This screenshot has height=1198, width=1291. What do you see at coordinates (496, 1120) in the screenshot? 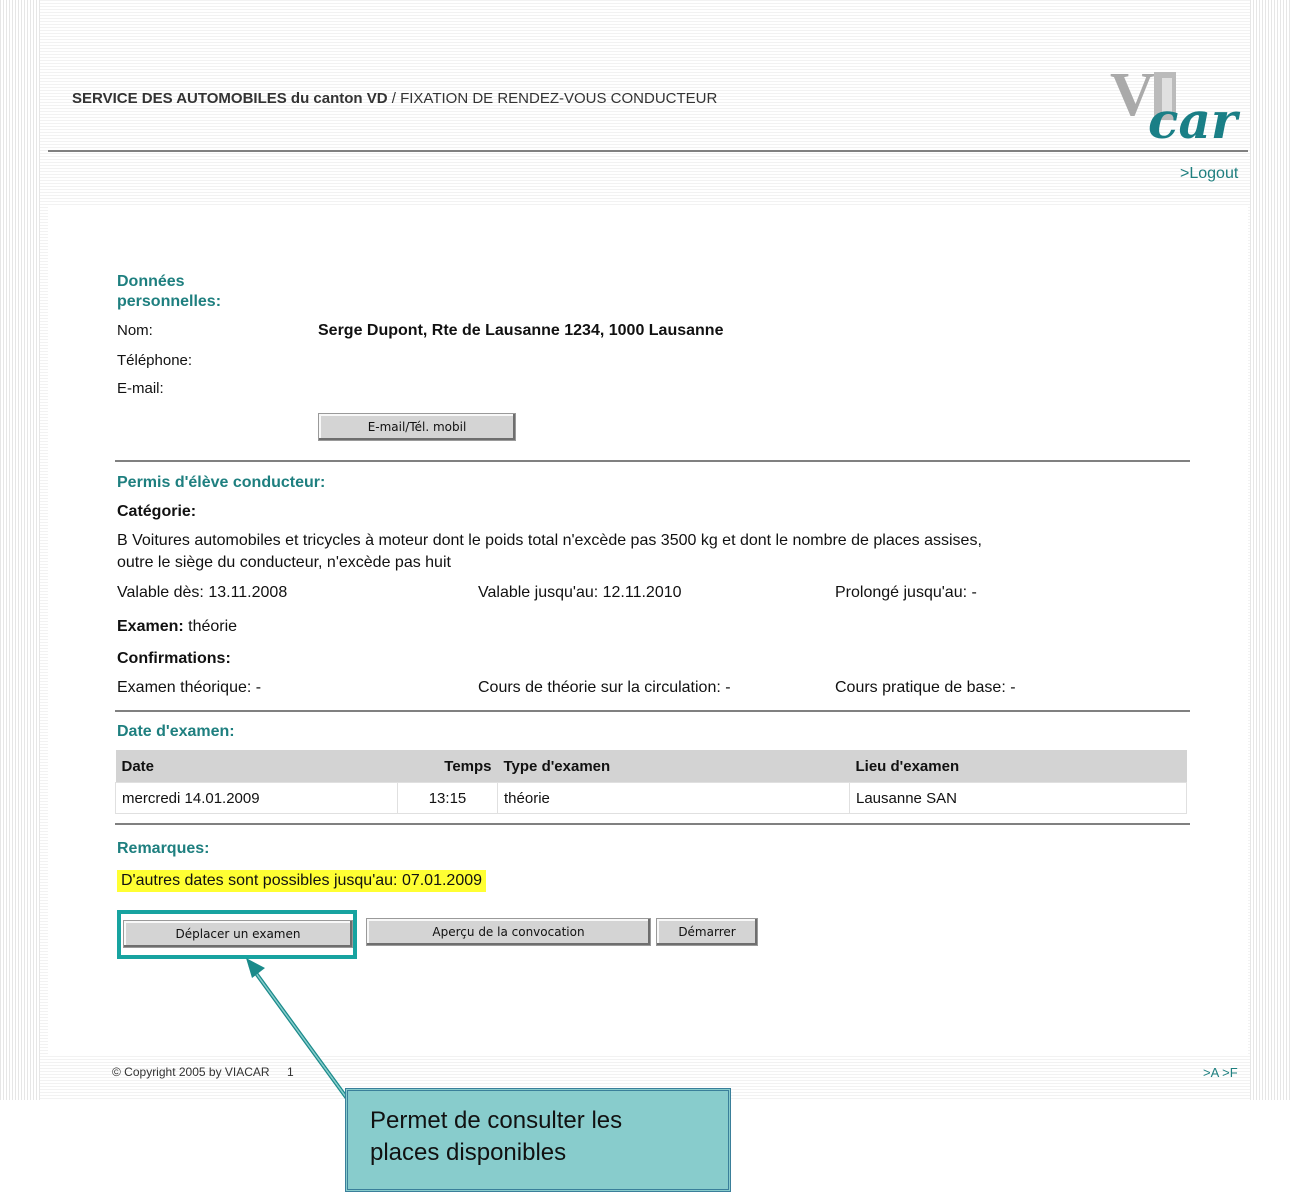
I see `callout-line1: Permet de consulter les` at bounding box center [496, 1120].